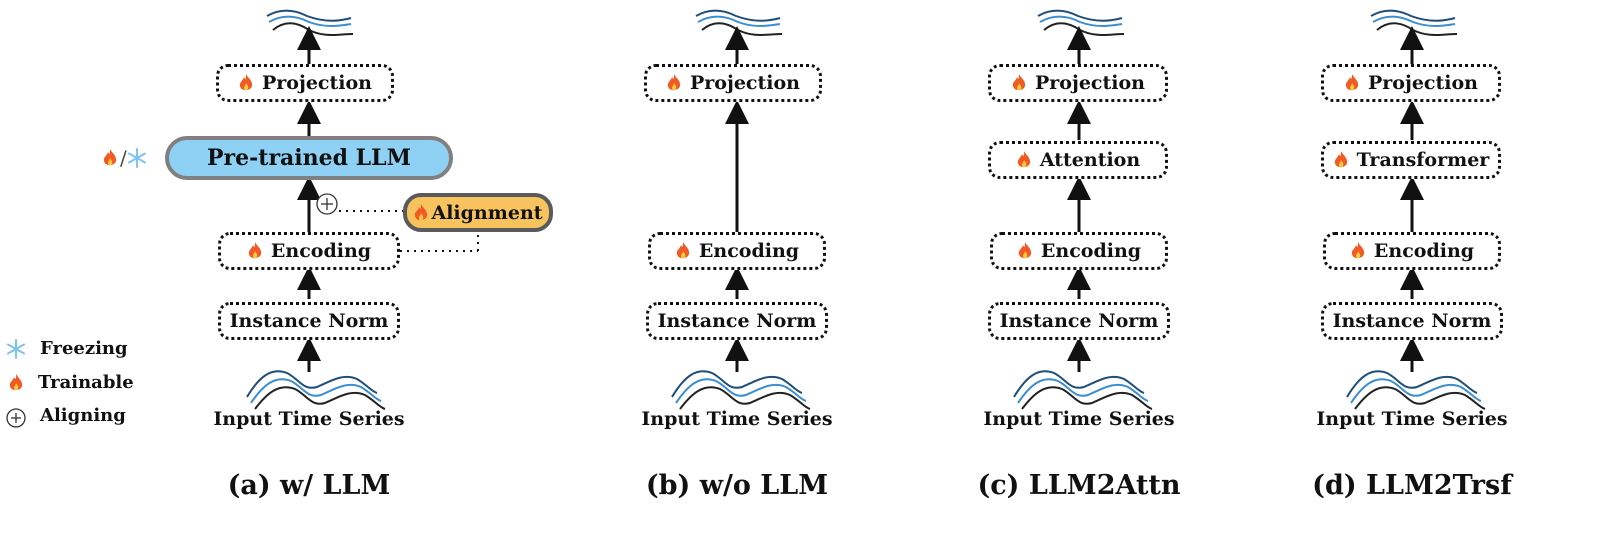  What do you see at coordinates (86, 382) in the screenshot?
I see `legend-label: Trainable` at bounding box center [86, 382].